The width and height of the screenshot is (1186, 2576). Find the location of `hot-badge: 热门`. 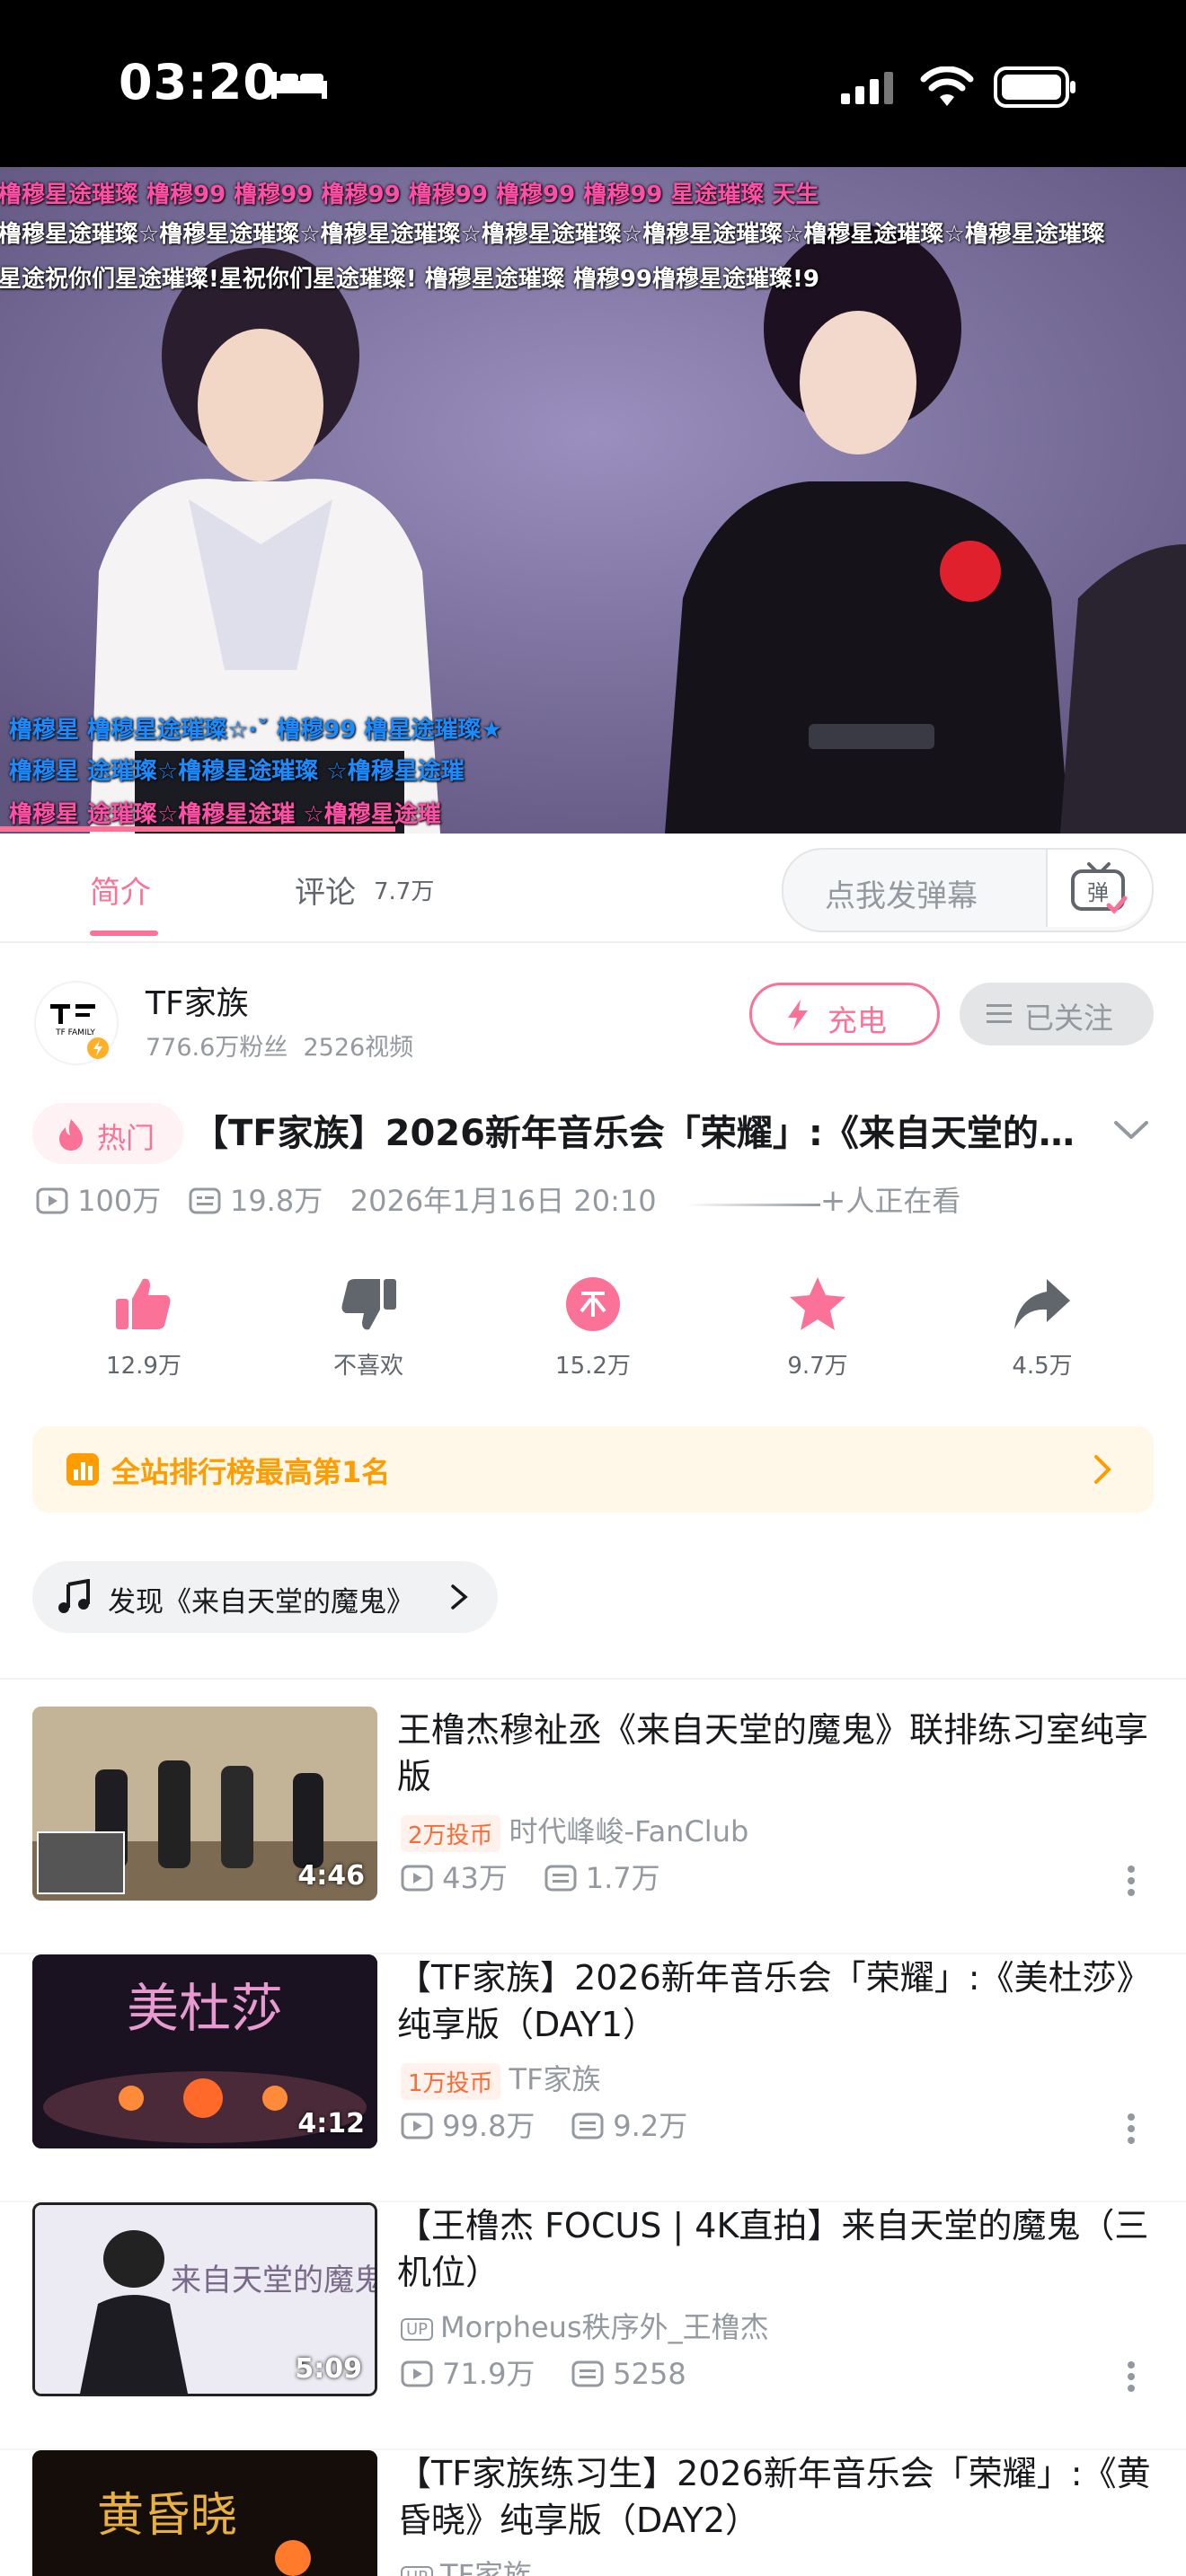

hot-badge: 热门 is located at coordinates (107, 1133).